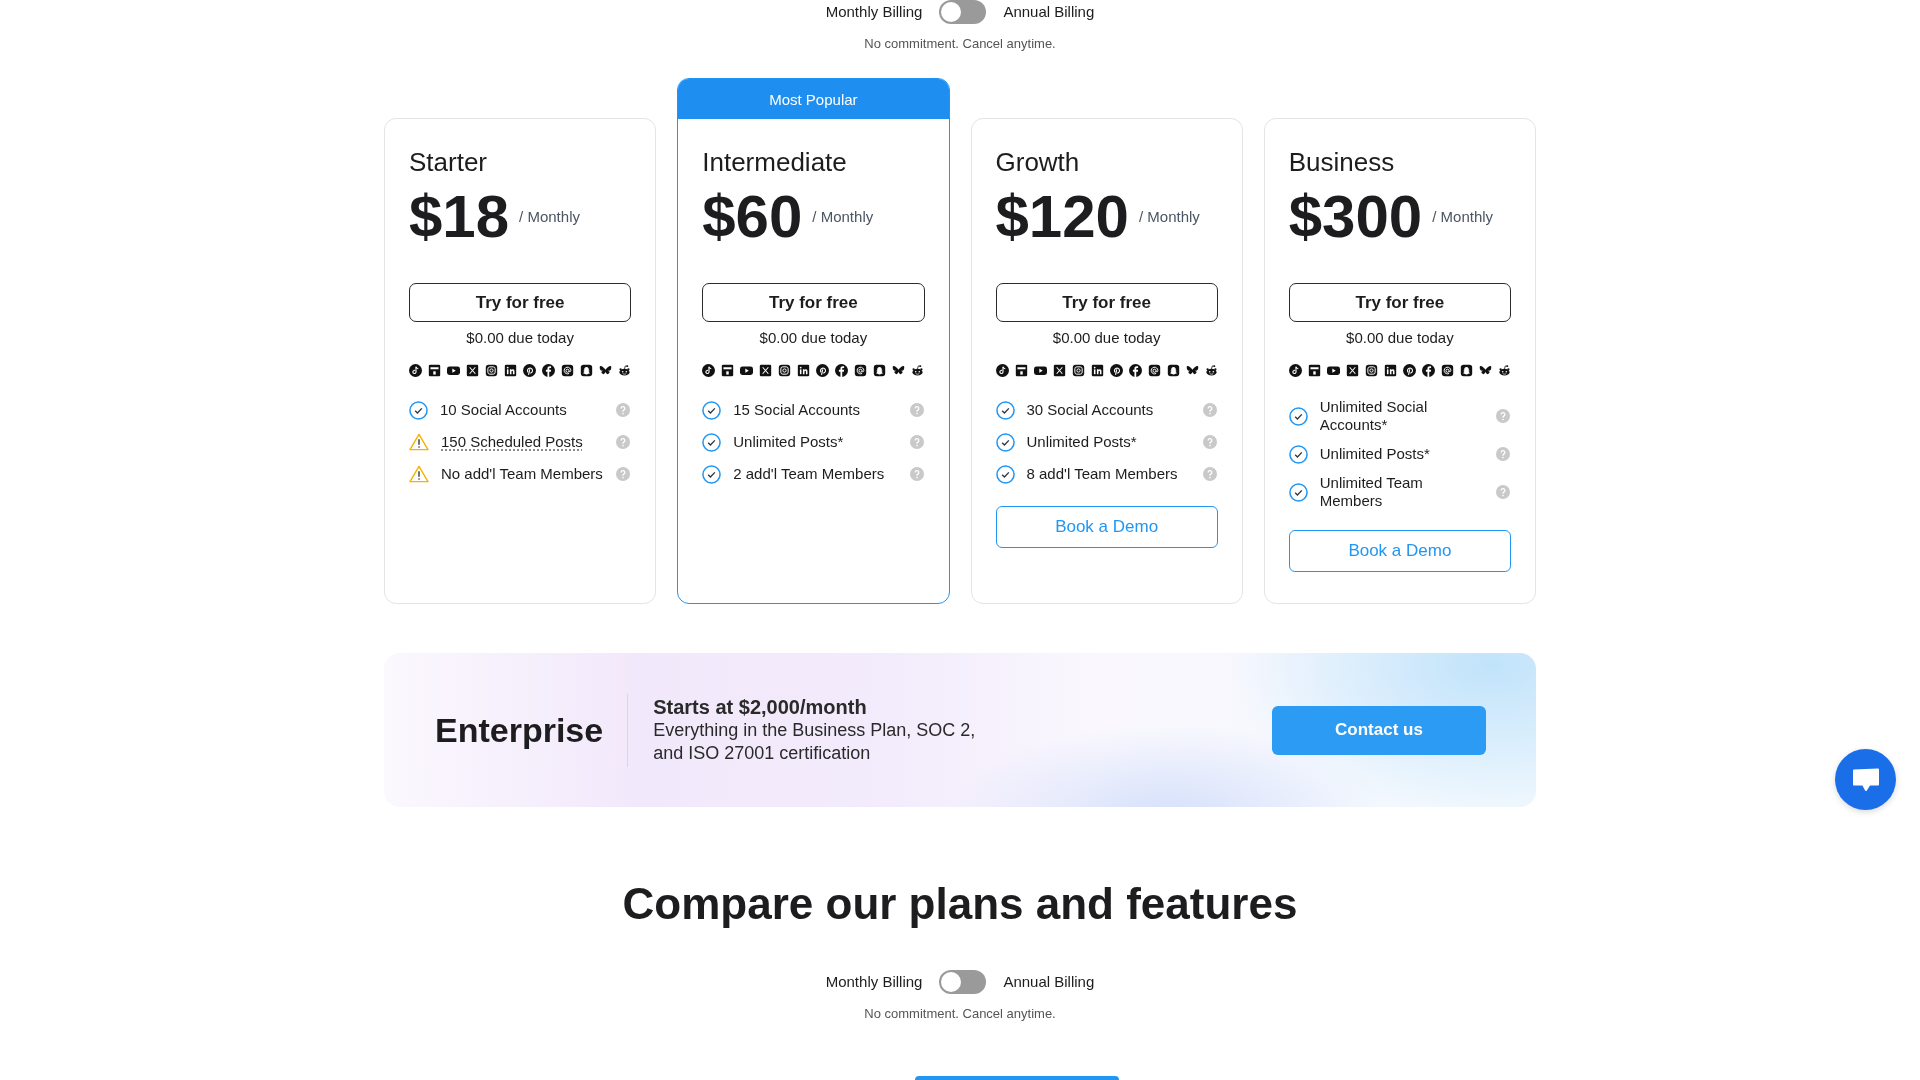 The width and height of the screenshot is (1920, 1080). Describe the element at coordinates (1355, 217) in the screenshot. I see `plan-price: $300` at that location.